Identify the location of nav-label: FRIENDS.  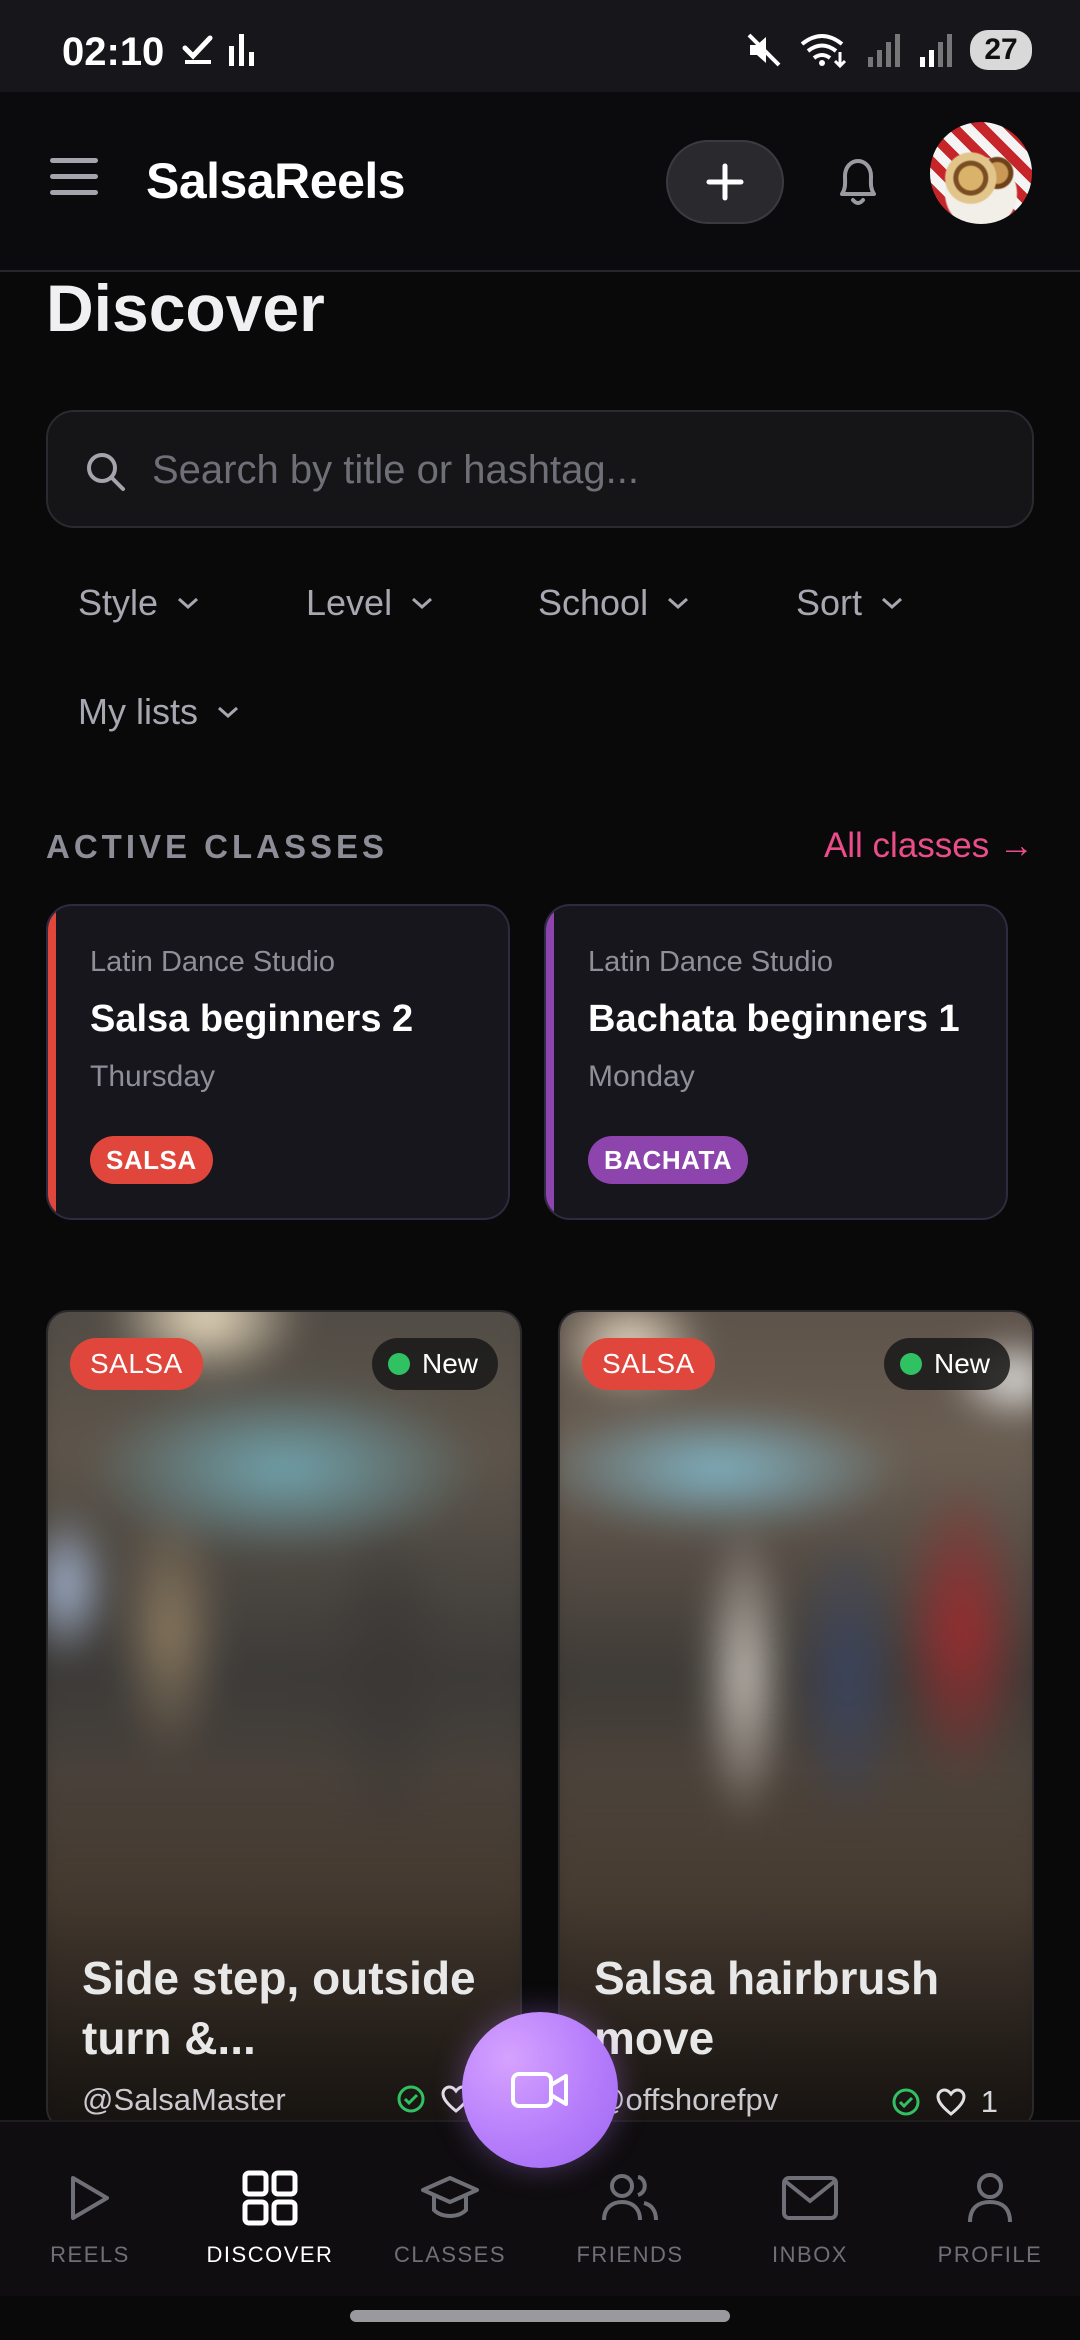
(630, 2254).